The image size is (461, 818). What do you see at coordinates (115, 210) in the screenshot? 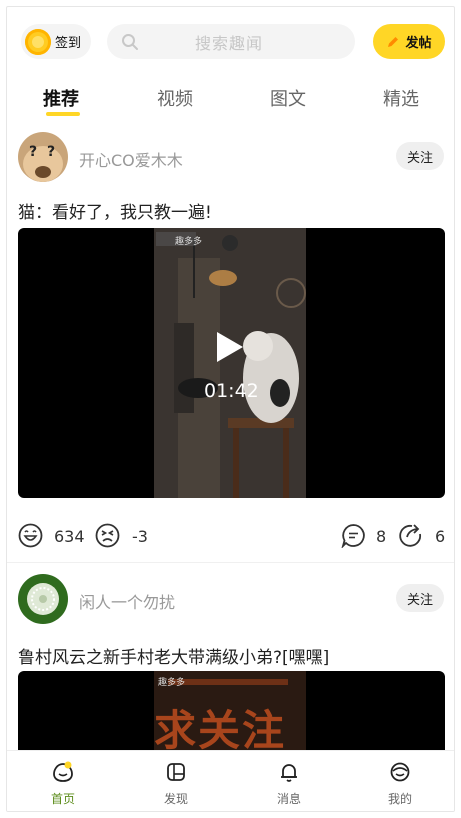
I see `post-text: 猫：看好了，我只教一遍!` at bounding box center [115, 210].